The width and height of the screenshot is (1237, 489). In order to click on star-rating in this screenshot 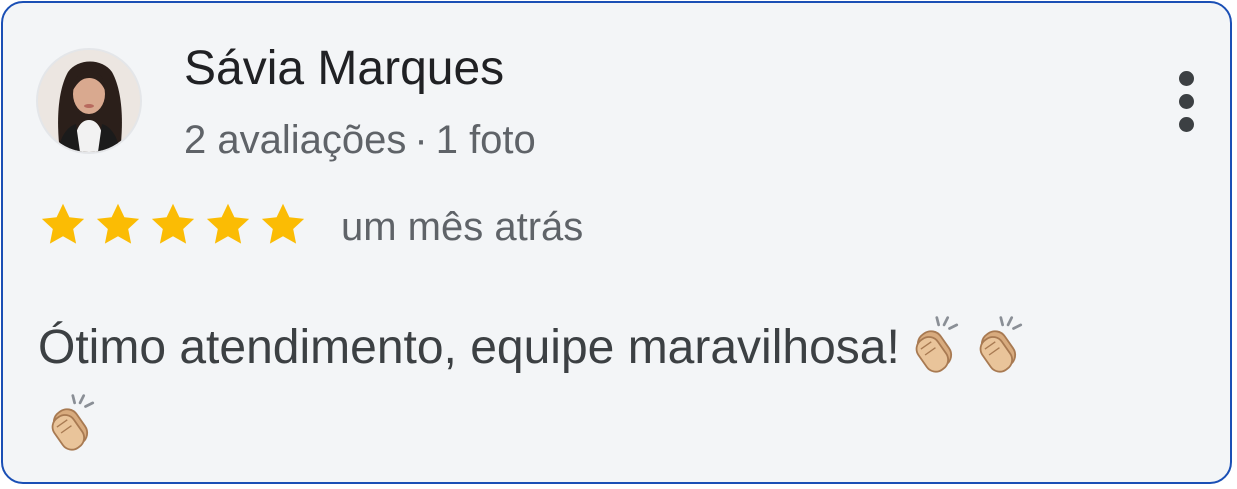, I will do `click(173, 225)`.